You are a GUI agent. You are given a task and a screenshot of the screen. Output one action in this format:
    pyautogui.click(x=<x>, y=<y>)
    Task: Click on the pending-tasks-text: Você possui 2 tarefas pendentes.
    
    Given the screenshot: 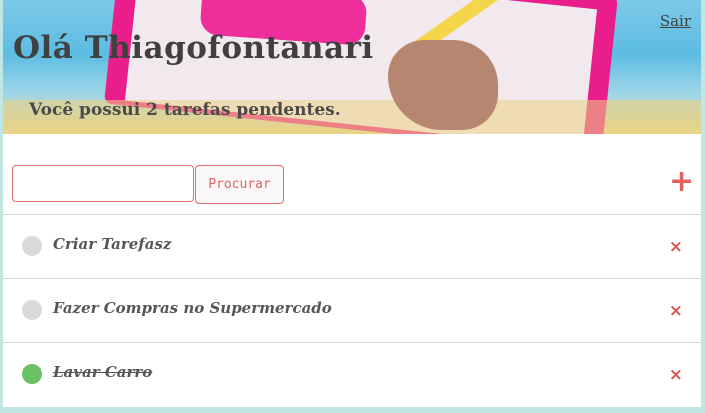 What is the action you would take?
    pyautogui.click(x=185, y=110)
    